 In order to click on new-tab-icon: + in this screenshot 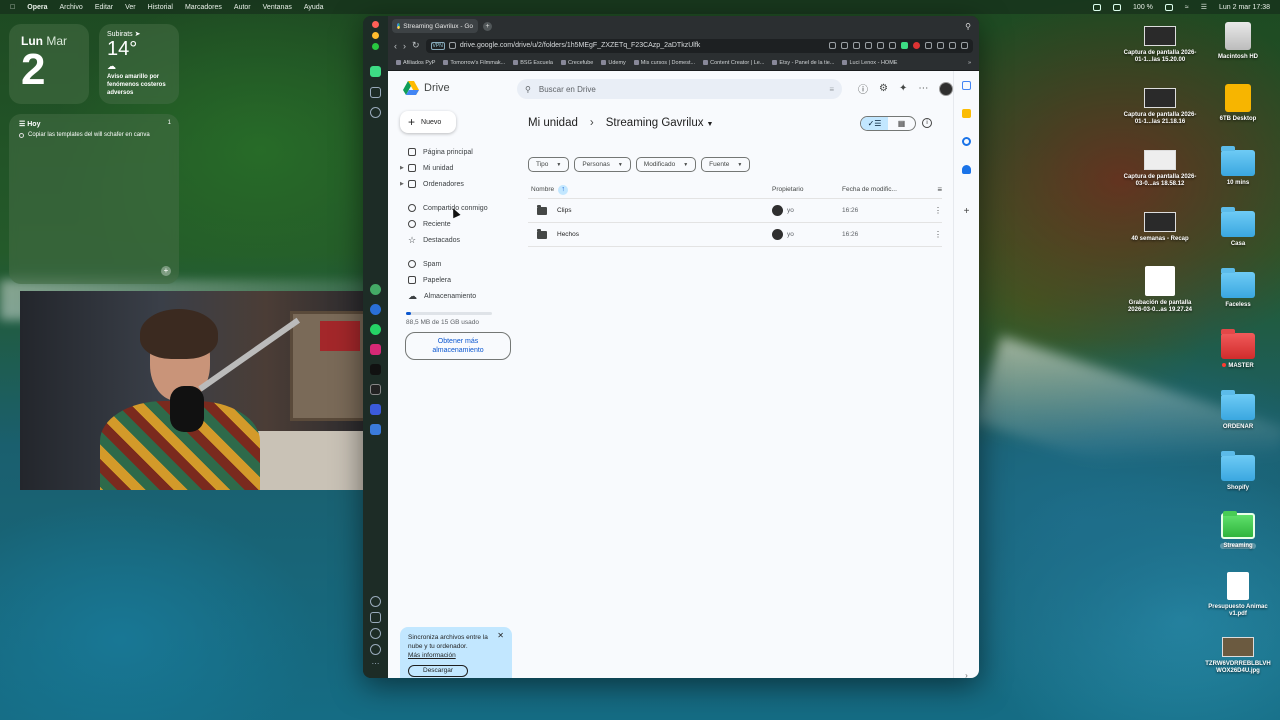, I will do `click(487, 26)`.